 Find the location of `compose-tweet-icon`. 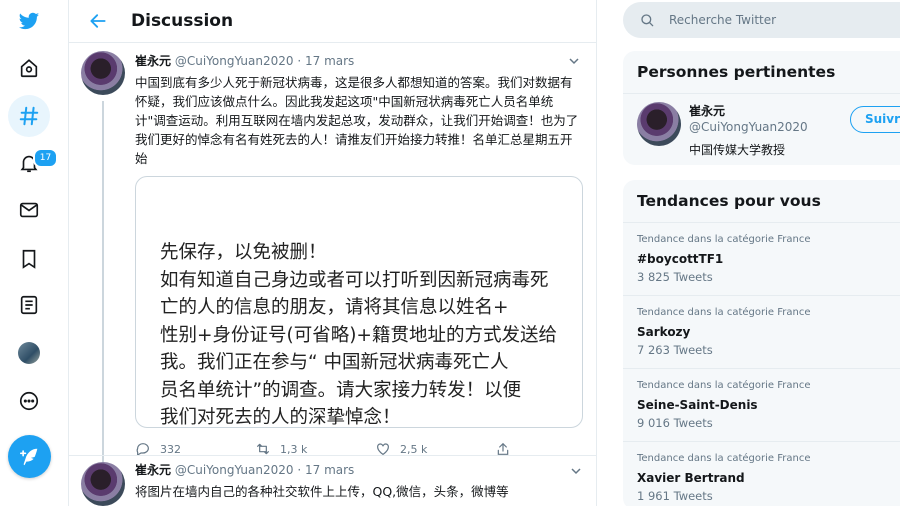

compose-tweet-icon is located at coordinates (28, 456).